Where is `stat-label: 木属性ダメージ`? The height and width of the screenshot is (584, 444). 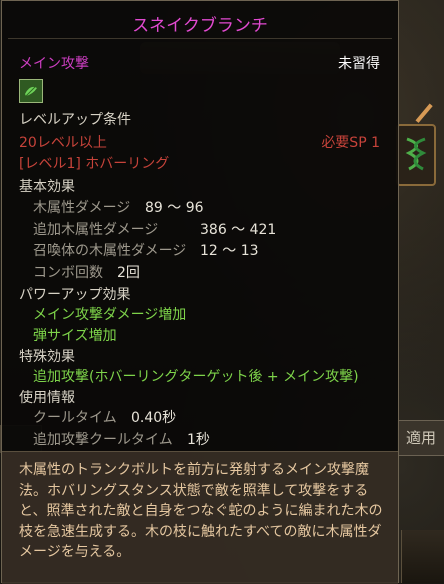
stat-label: 木属性ダメージ is located at coordinates (82, 208).